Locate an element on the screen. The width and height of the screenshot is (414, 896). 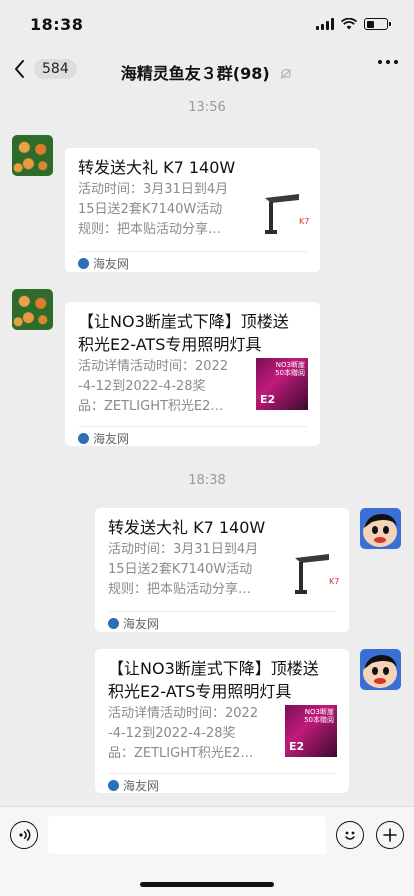
battery-icon is located at coordinates (377, 24).